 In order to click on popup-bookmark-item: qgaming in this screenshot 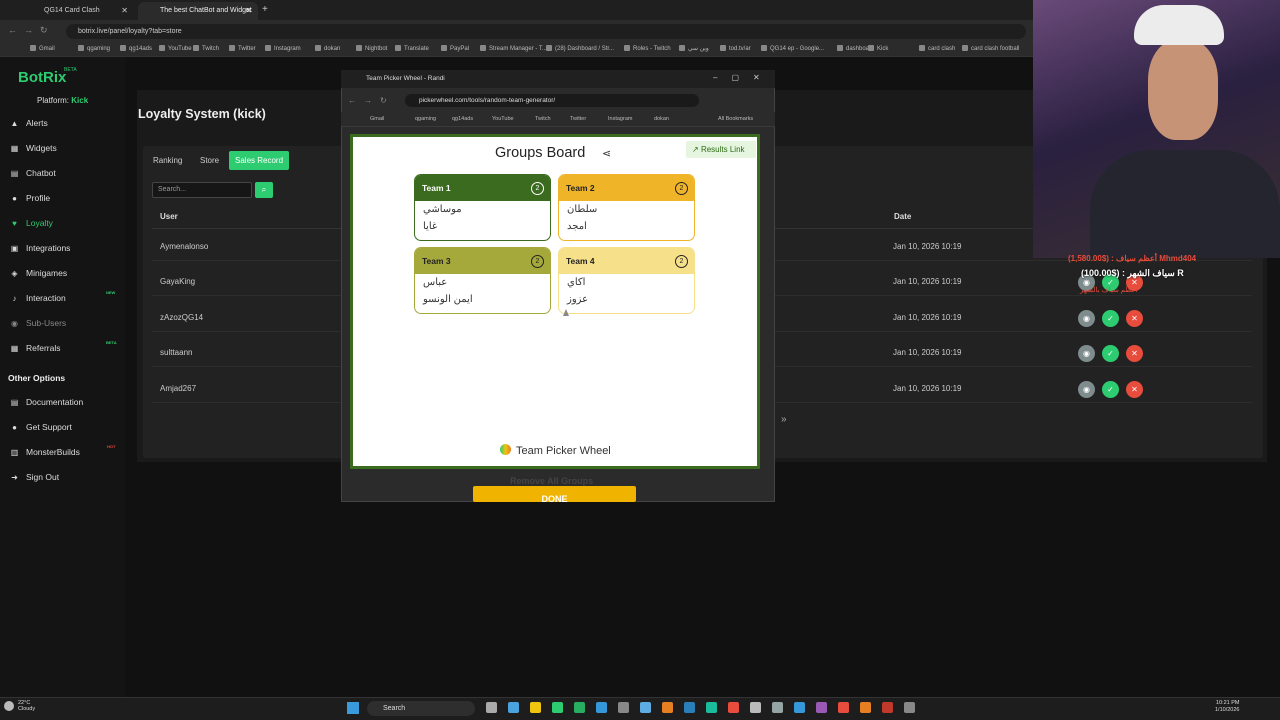, I will do `click(425, 119)`.